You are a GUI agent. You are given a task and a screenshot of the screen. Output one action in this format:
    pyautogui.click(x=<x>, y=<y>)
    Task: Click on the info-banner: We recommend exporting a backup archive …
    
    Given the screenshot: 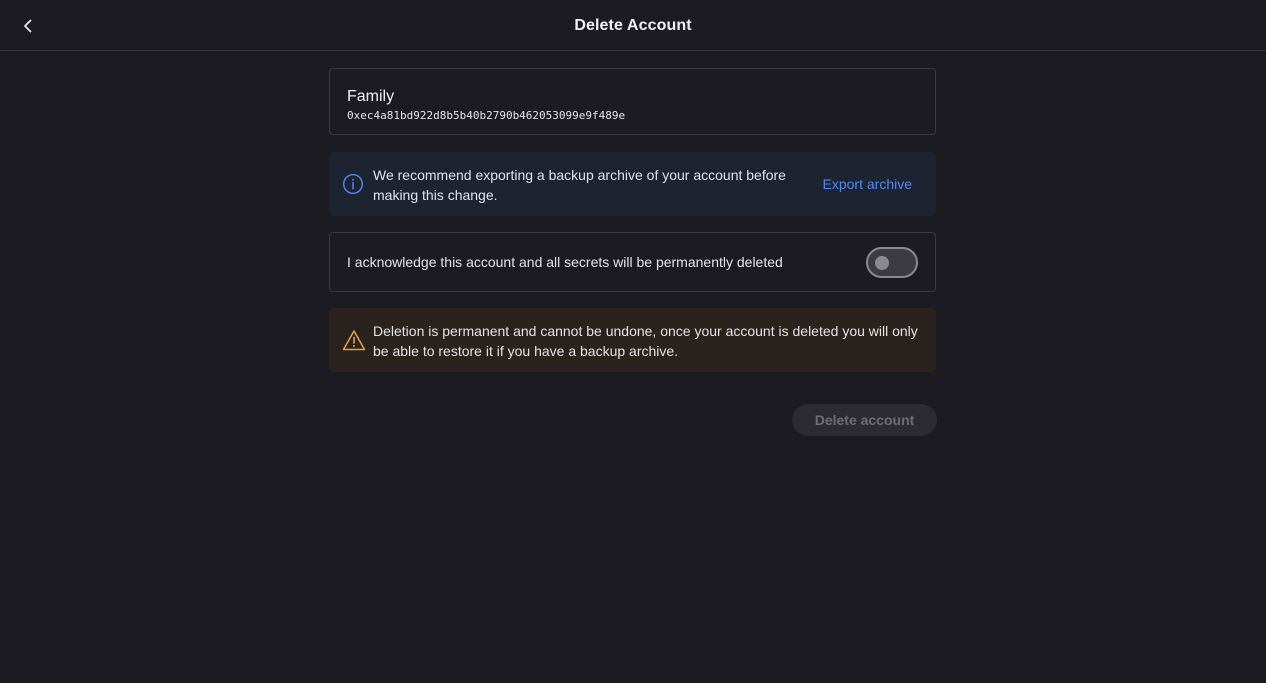 What is the action you would take?
    pyautogui.click(x=632, y=184)
    